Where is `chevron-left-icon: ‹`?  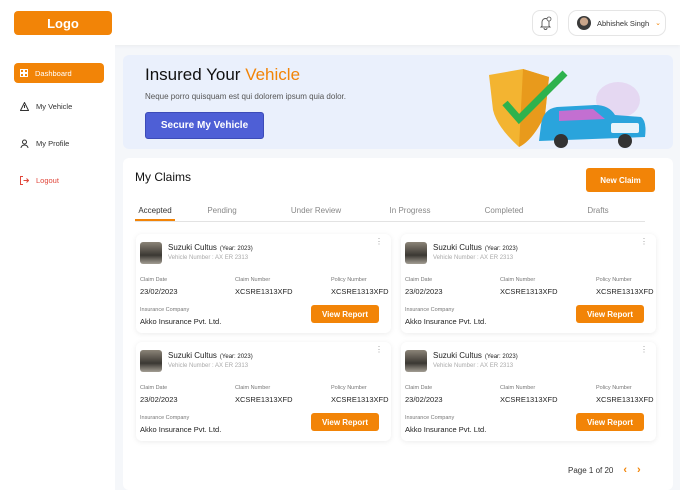
chevron-left-icon: ‹ is located at coordinates (625, 470).